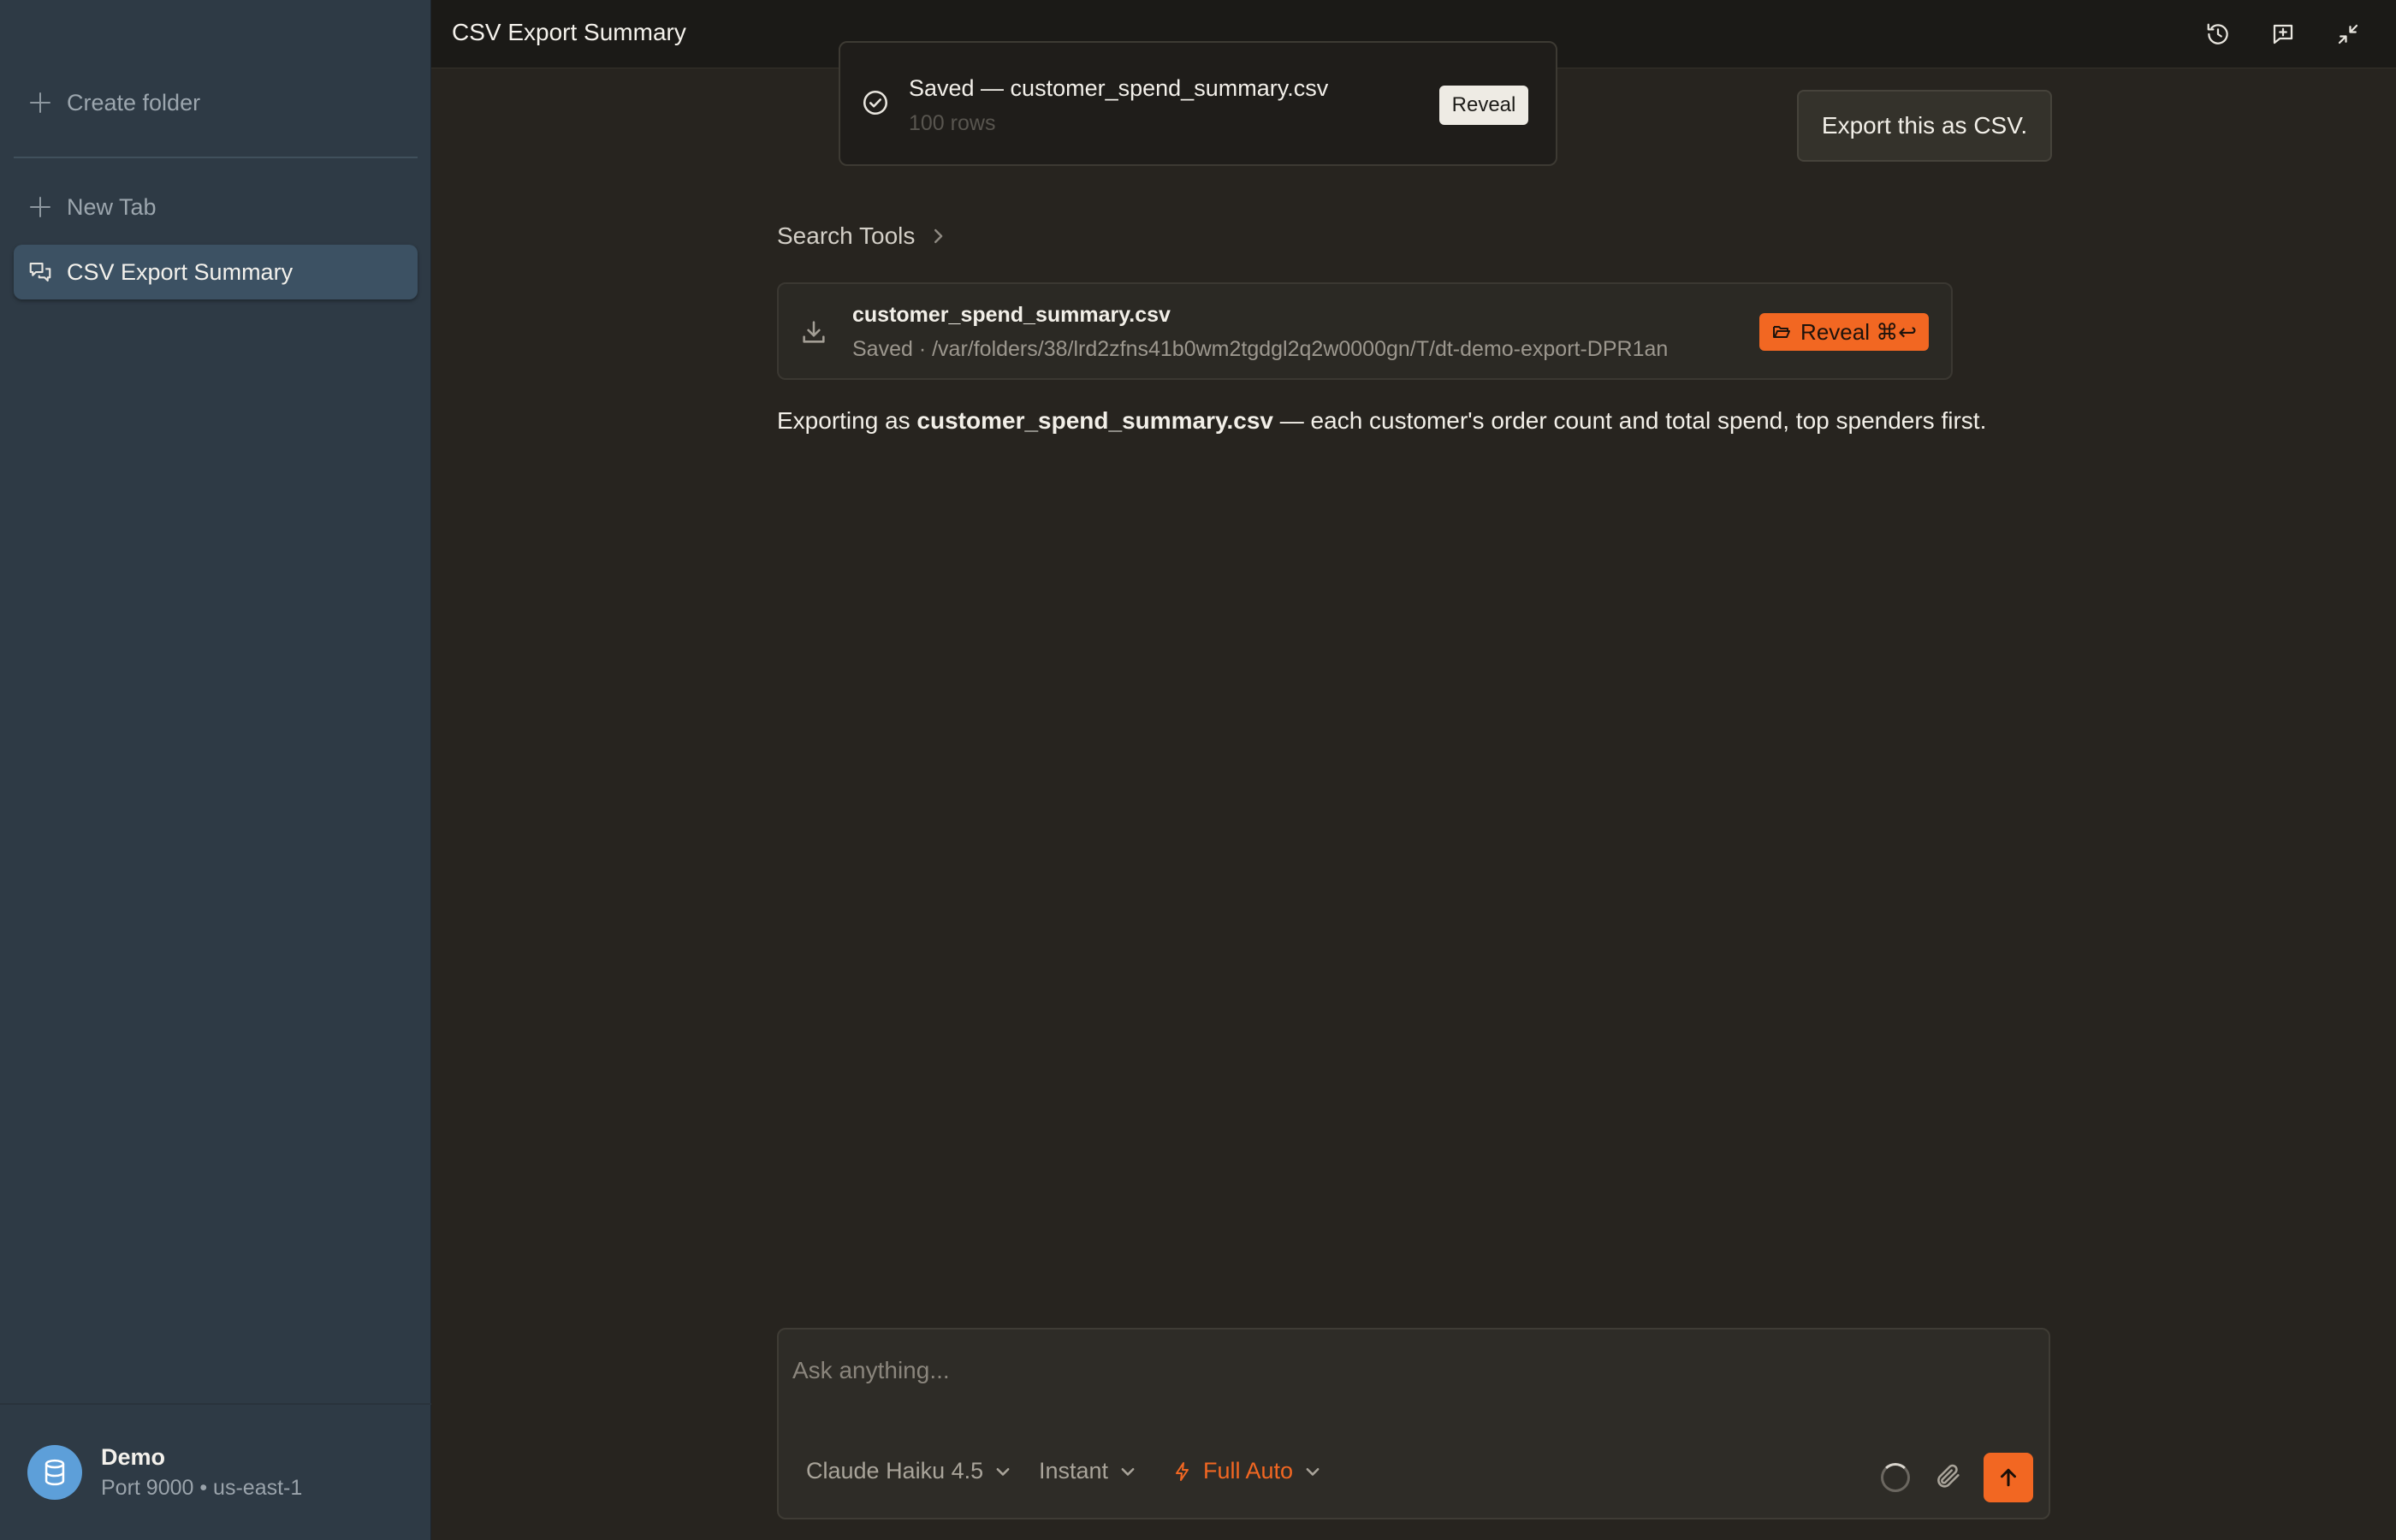 This screenshot has width=2396, height=1540. I want to click on create-folder-label: Create folder, so click(134, 102).